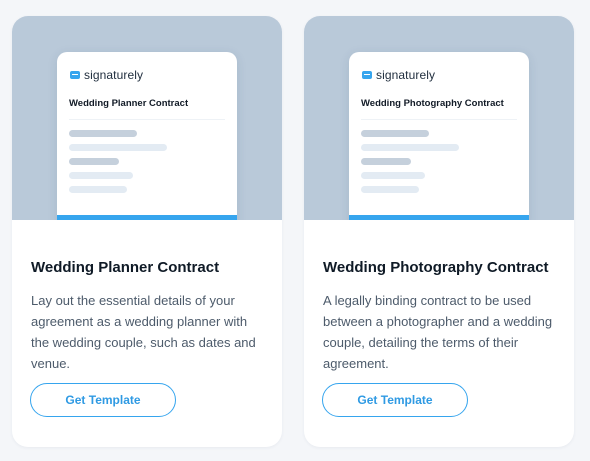 The height and width of the screenshot is (461, 590). I want to click on document-preview: signaturely Wedding Photography Contract, so click(439, 136).